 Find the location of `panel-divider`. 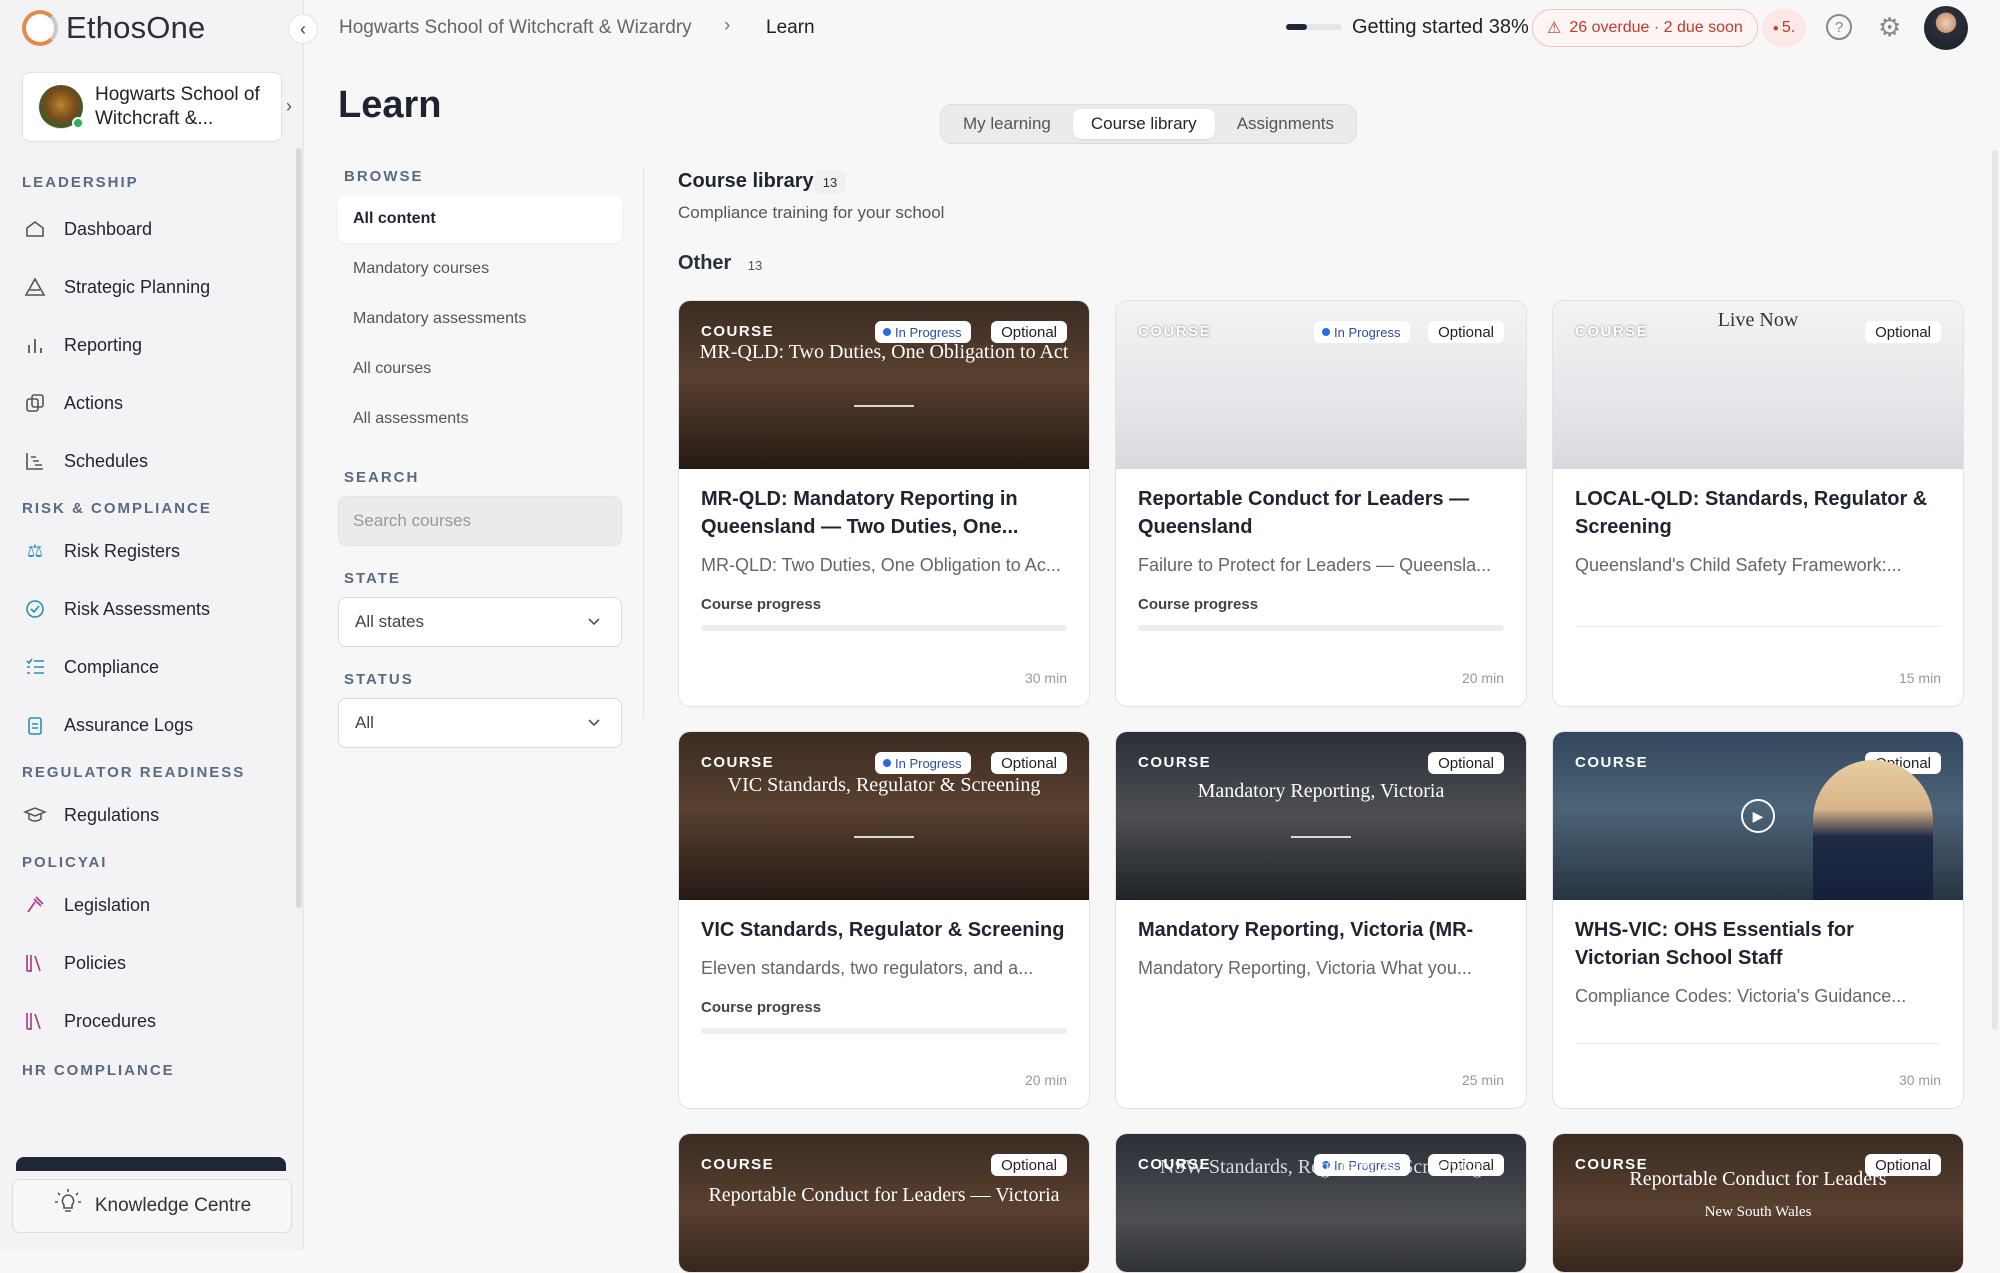

panel-divider is located at coordinates (643, 442).